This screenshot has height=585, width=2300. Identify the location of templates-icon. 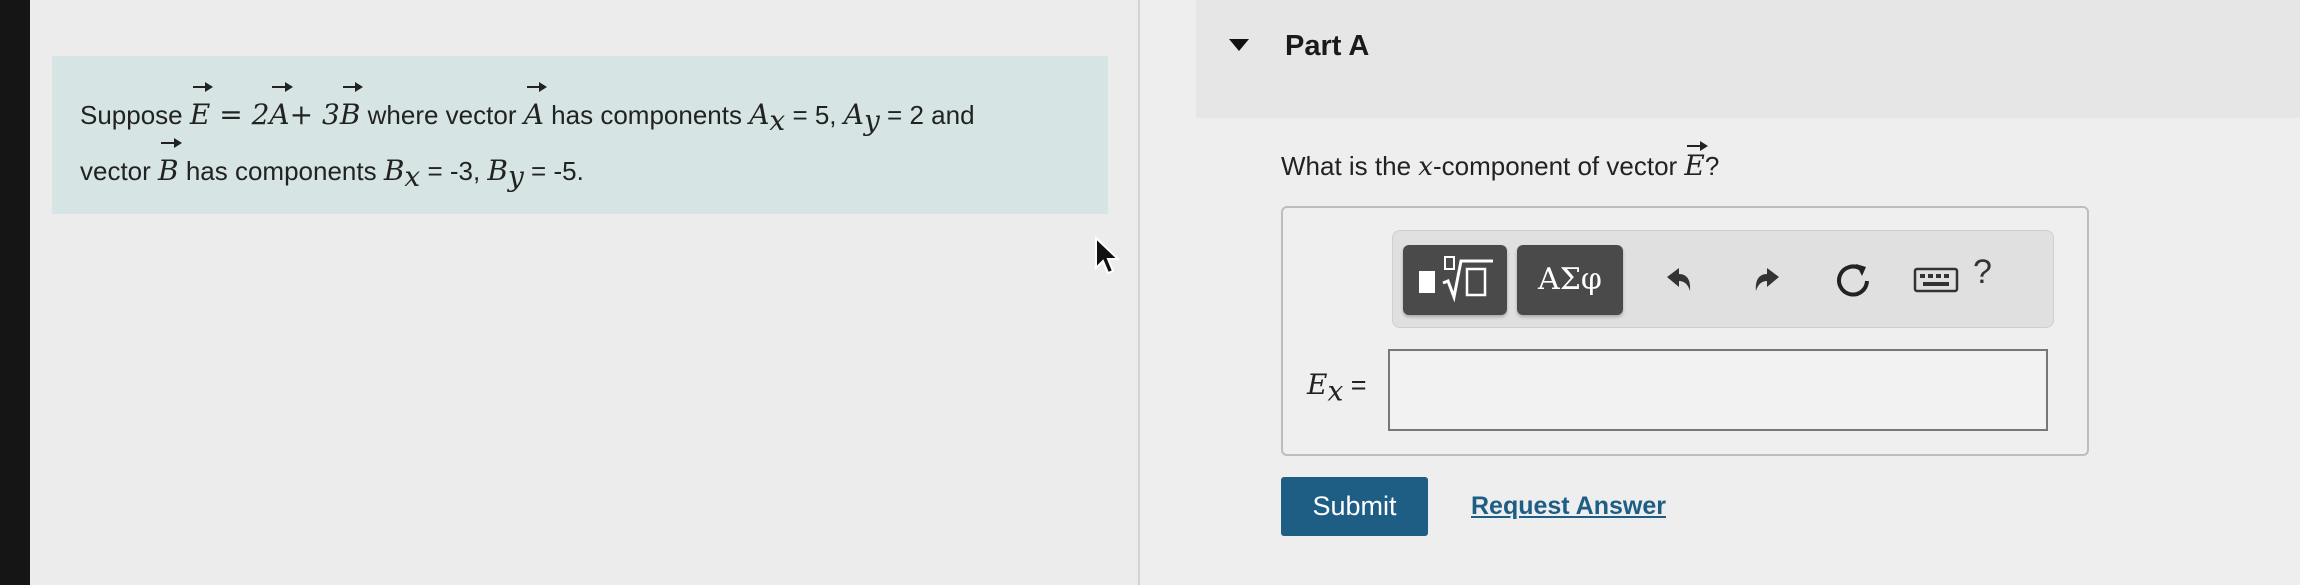
(1456, 279).